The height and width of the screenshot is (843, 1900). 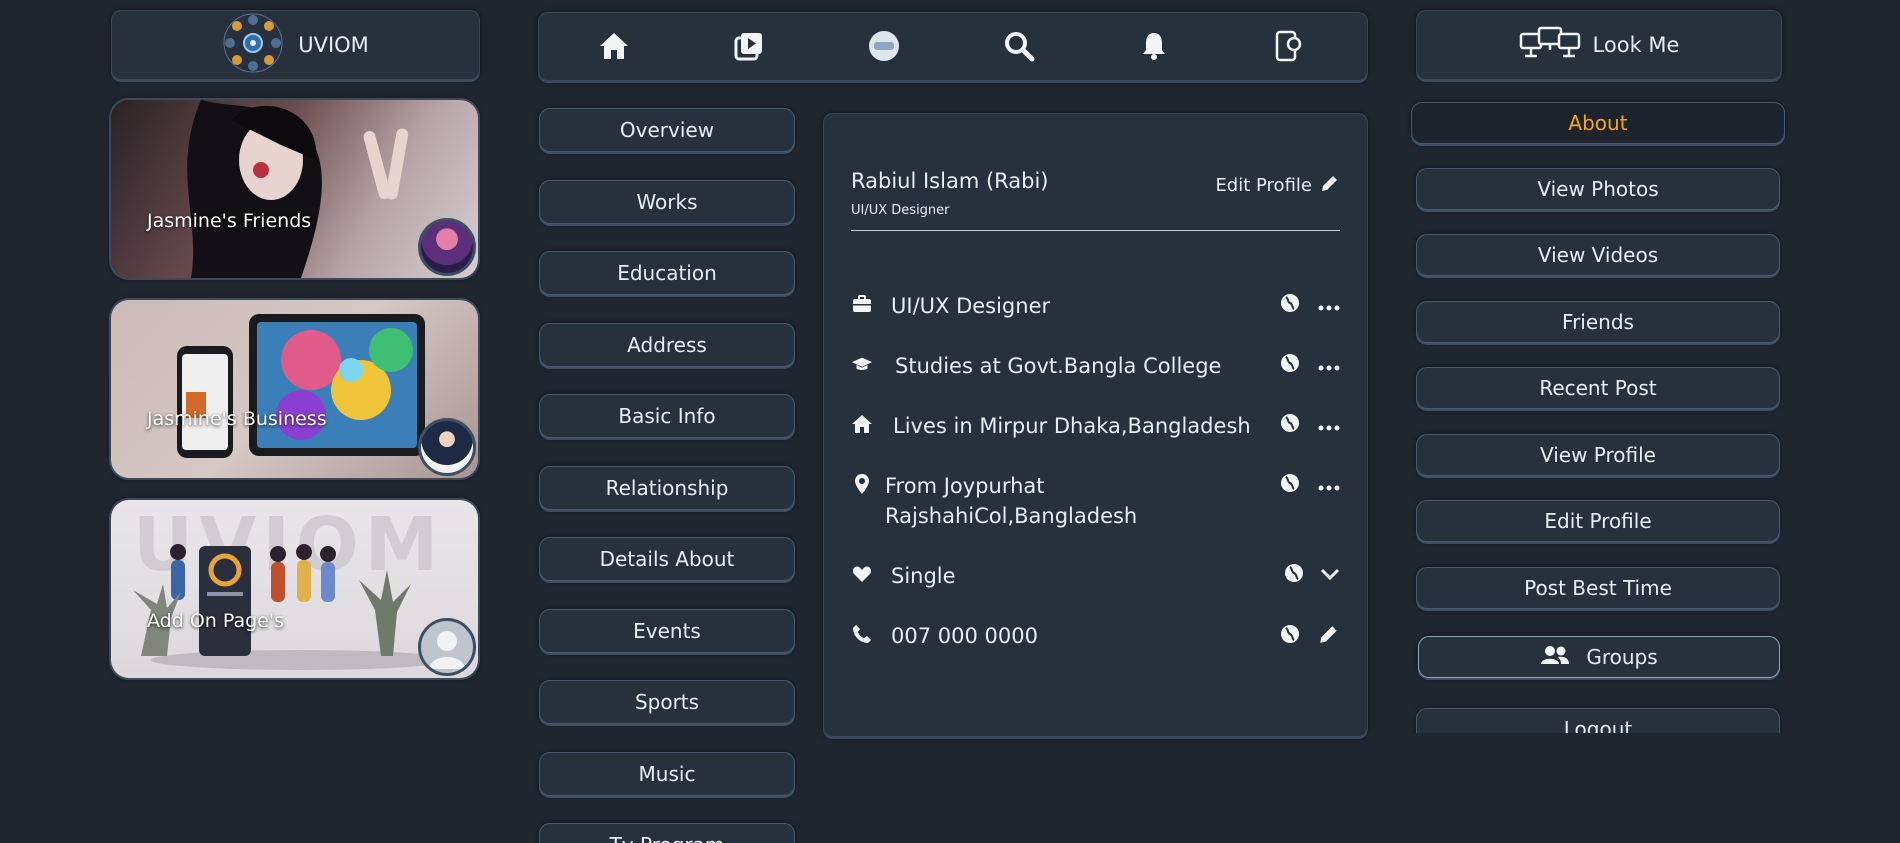 I want to click on view-videos-button: View Videos, so click(x=1598, y=255).